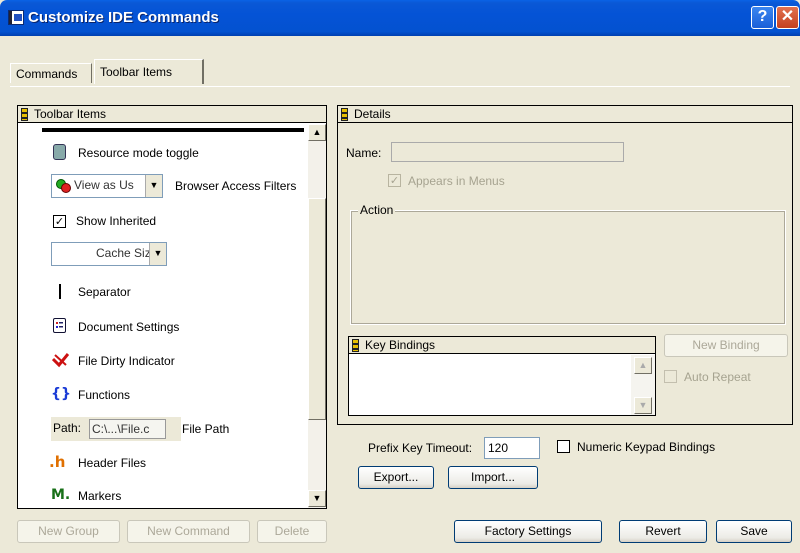 This screenshot has width=800, height=553. I want to click on list-item-label: Header Files, so click(112, 463).